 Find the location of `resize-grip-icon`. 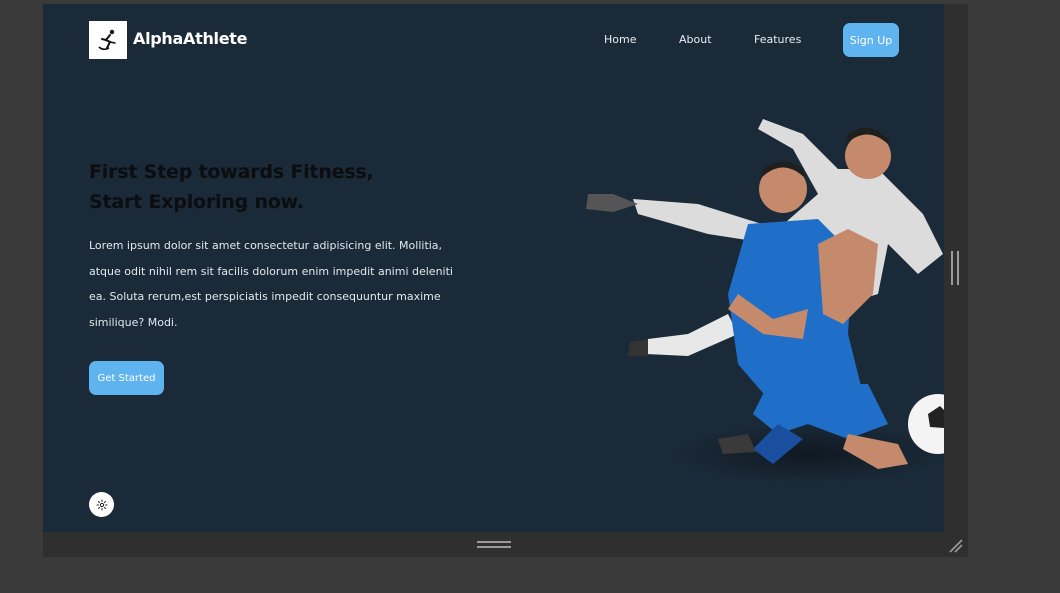

resize-grip-icon is located at coordinates (955, 545).